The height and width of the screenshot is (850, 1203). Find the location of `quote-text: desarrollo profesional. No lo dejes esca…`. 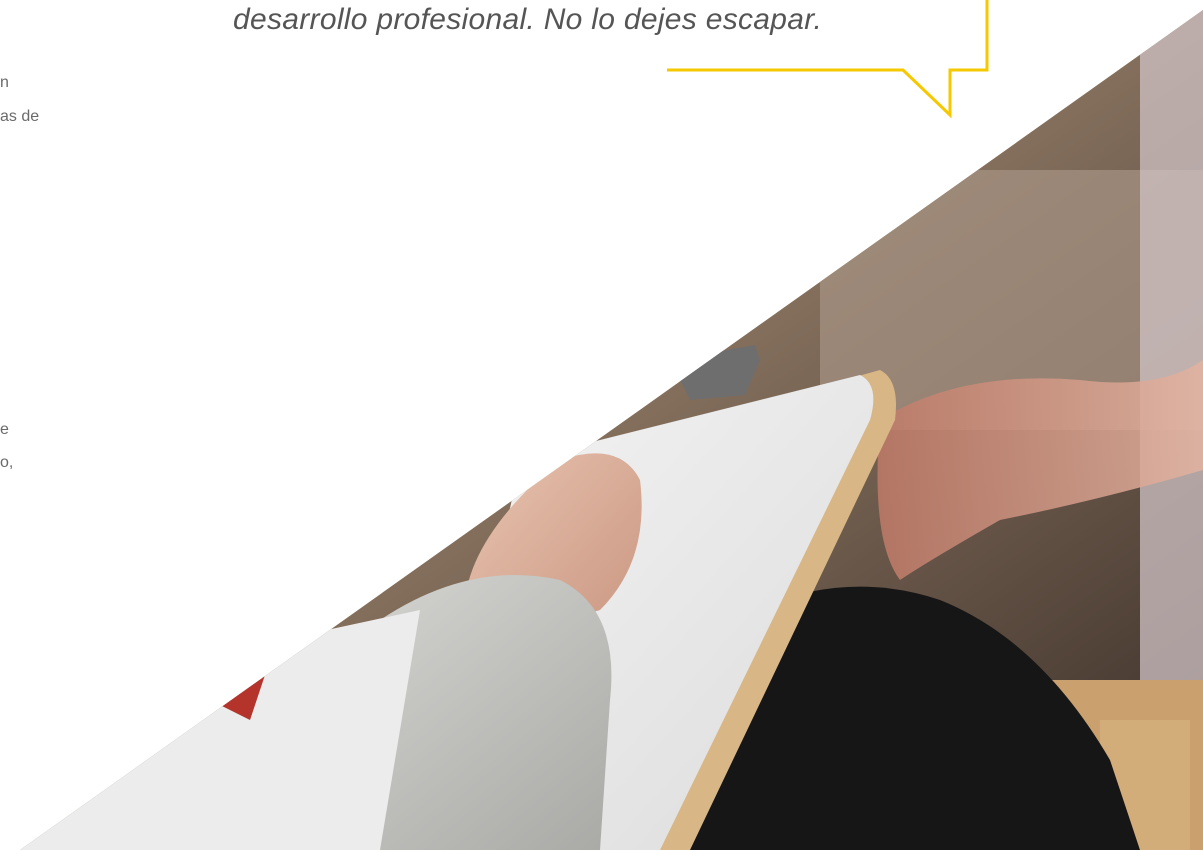

quote-text: desarrollo profesional. No lo dejes esca… is located at coordinates (528, 19).